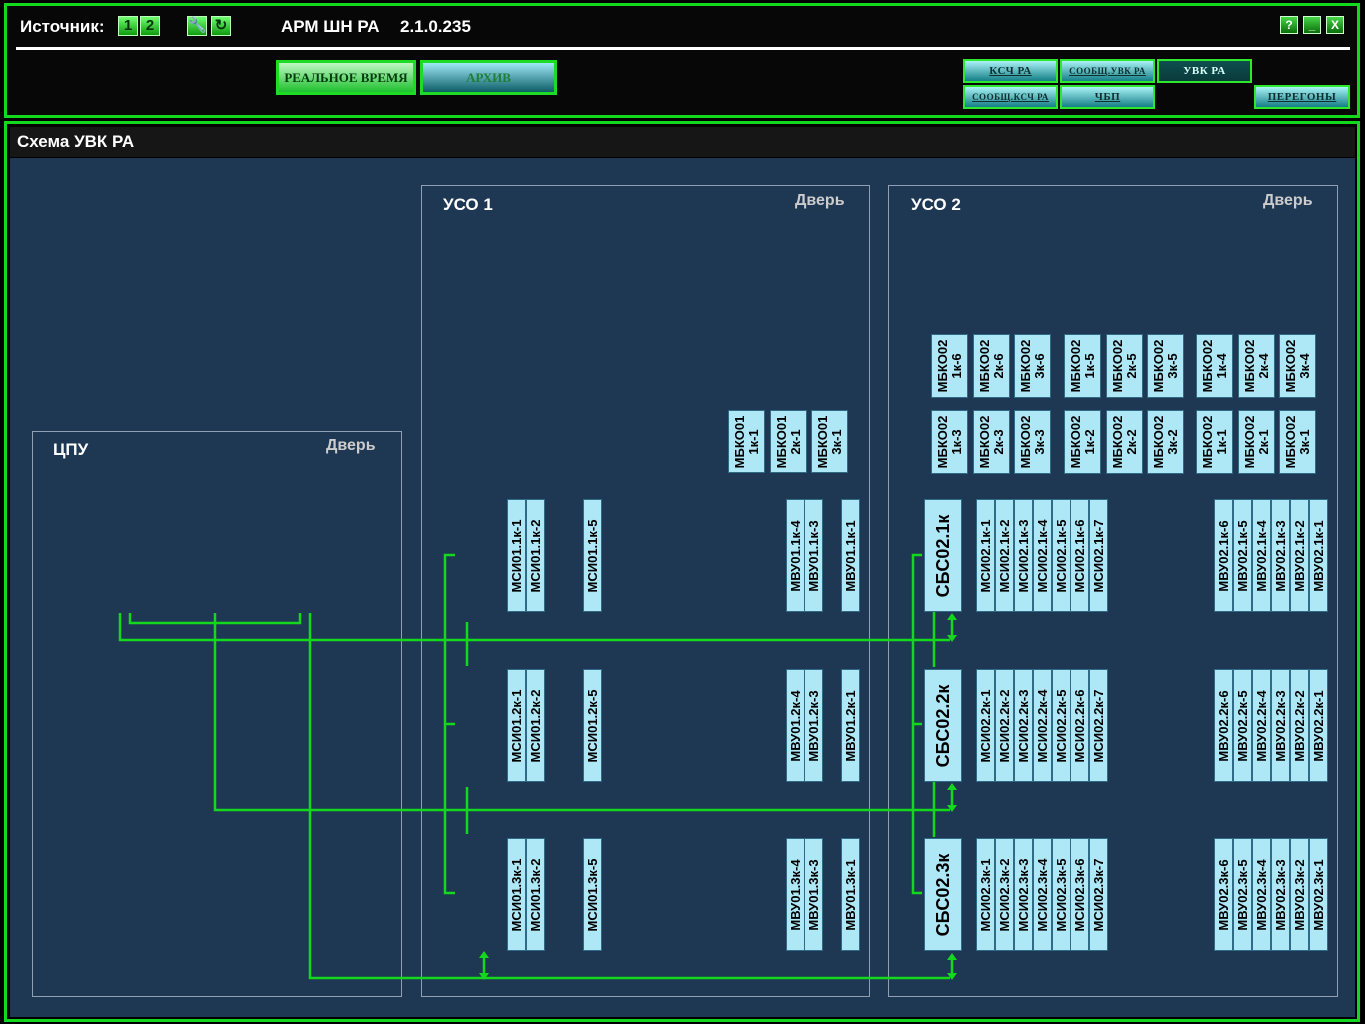 The height and width of the screenshot is (1024, 1365). I want to click on module-block: МБКО02 1к-3, so click(949, 442).